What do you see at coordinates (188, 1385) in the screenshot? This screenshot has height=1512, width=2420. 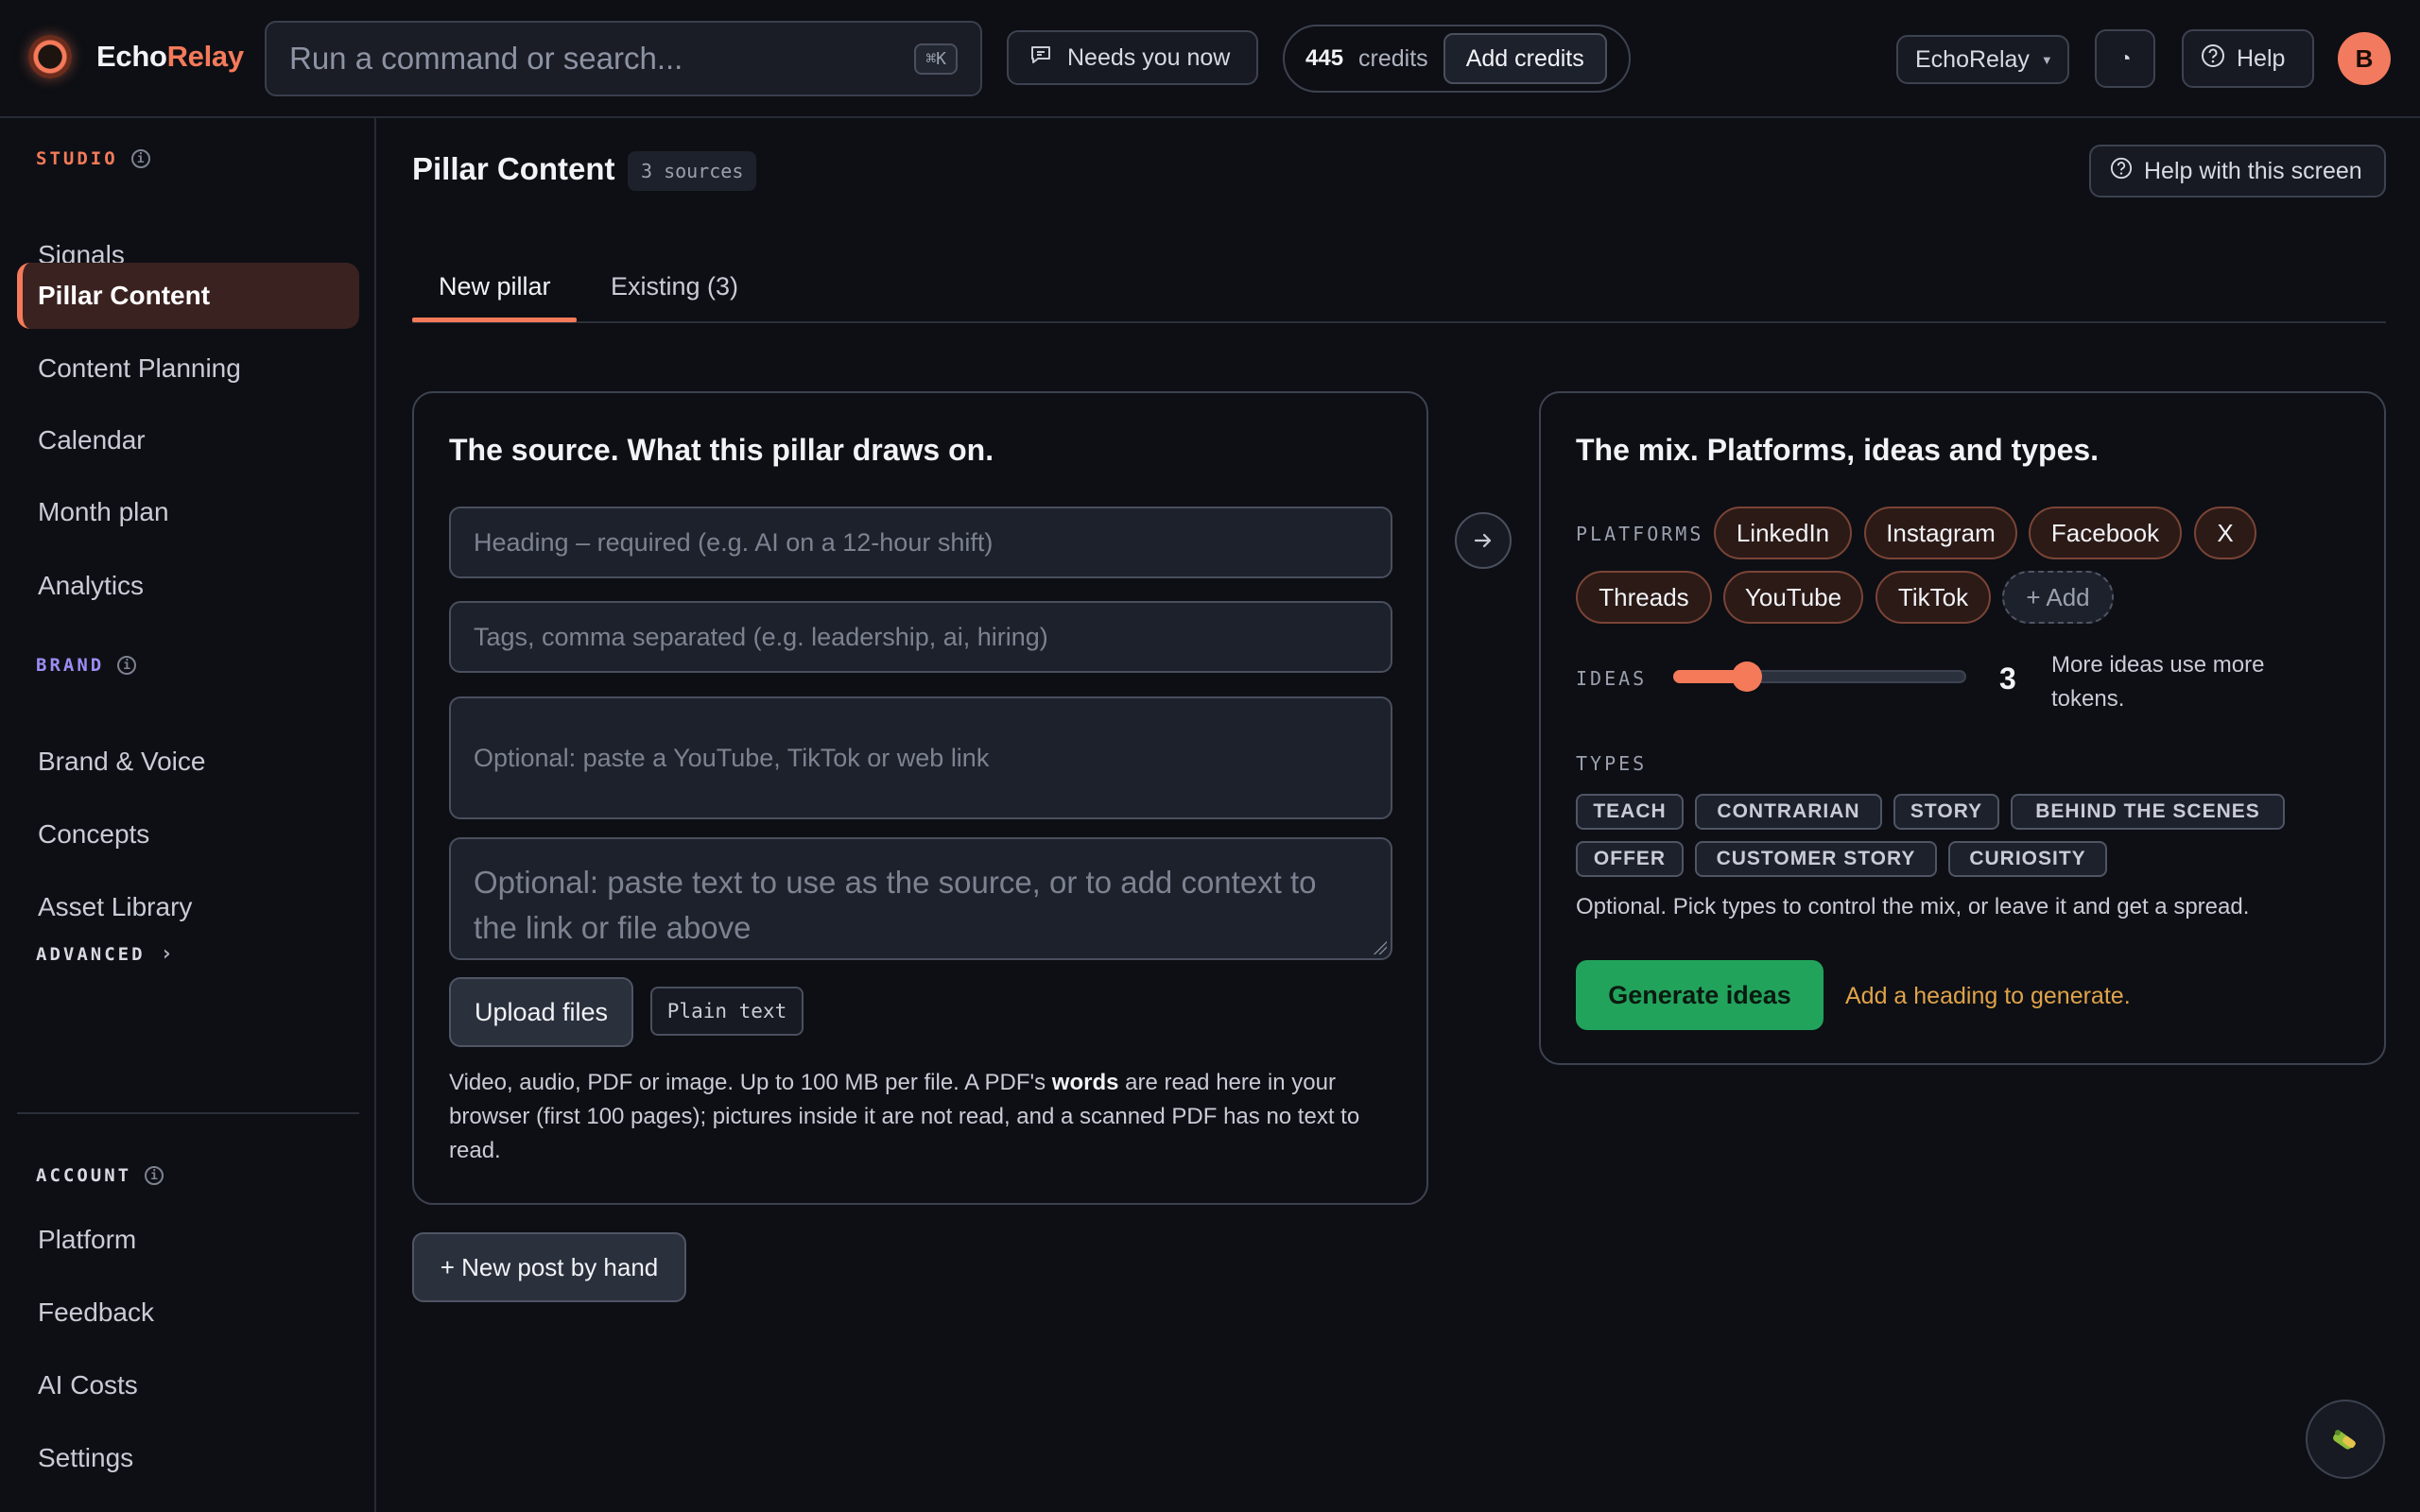 I see `sidebar-item-ai-costs: AI Costs` at bounding box center [188, 1385].